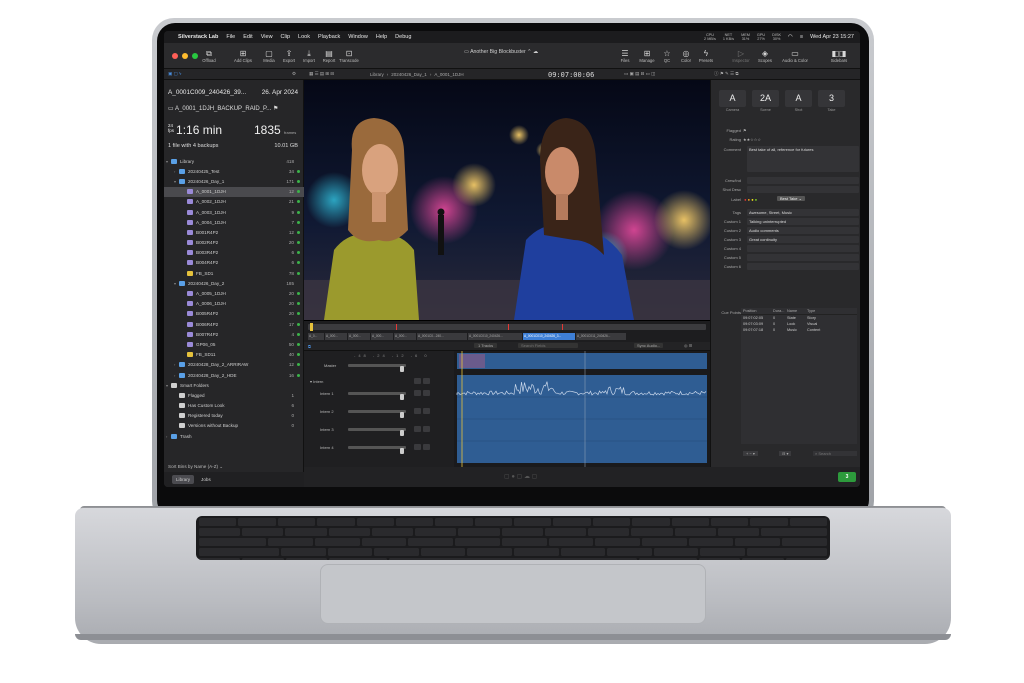 Image resolution: width=1024 pixels, height=683 pixels. Describe the element at coordinates (294, 74) in the screenshot. I see `settings-gear-icon: ⚙` at that location.